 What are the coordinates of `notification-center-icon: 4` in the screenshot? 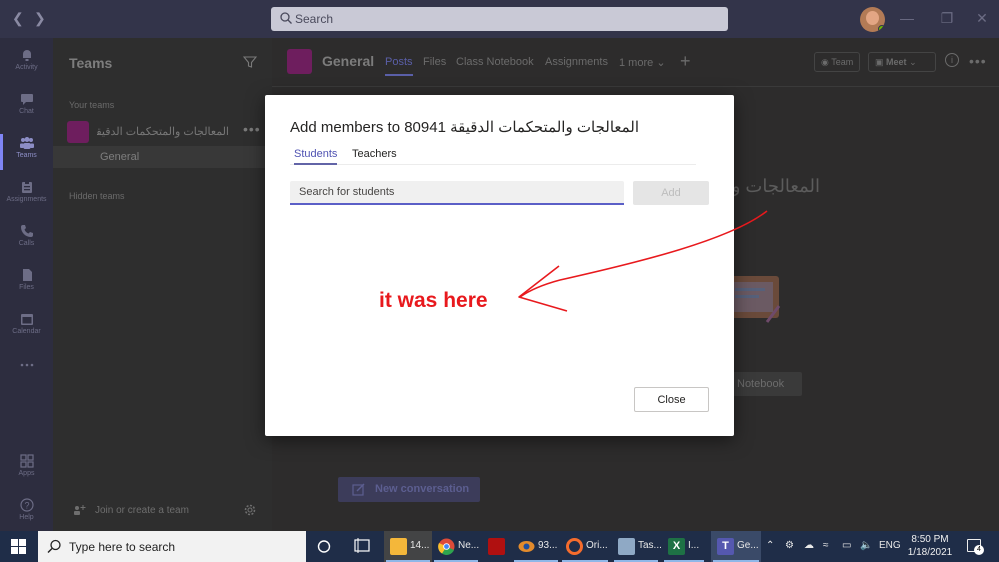 It's located at (975, 547).